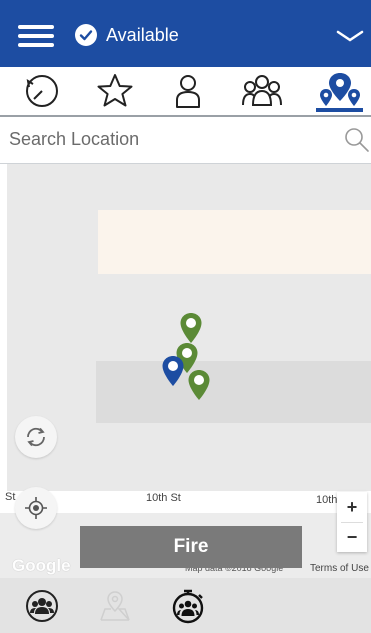 The width and height of the screenshot is (371, 633). What do you see at coordinates (357, 140) in the screenshot?
I see `search-icon` at bounding box center [357, 140].